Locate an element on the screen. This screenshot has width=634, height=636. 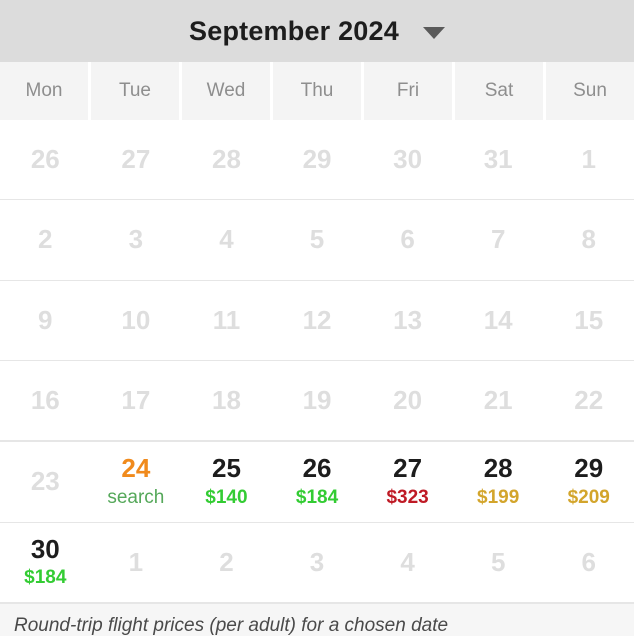
day-number: 30 is located at coordinates (408, 159).